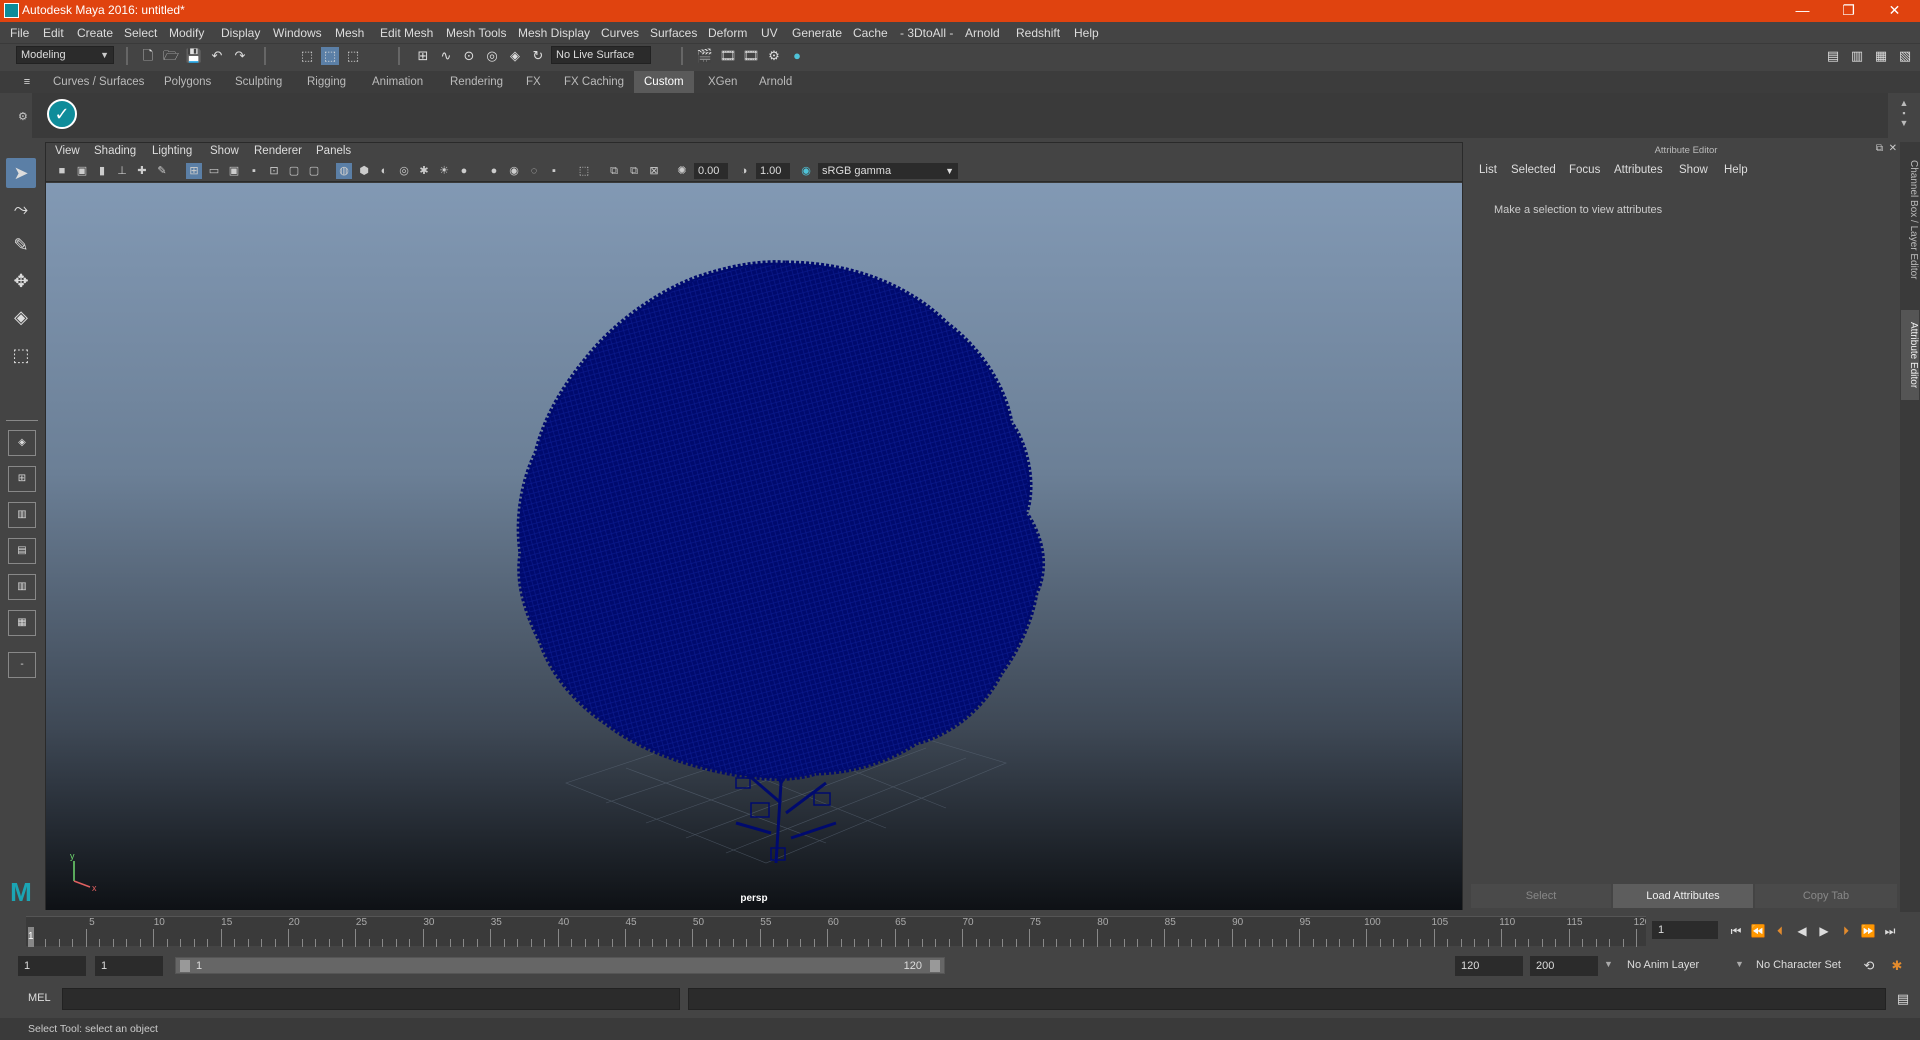 Image resolution: width=1920 pixels, height=1040 pixels. Describe the element at coordinates (1038, 33) in the screenshot. I see `menu-redshift: Redshift` at that location.